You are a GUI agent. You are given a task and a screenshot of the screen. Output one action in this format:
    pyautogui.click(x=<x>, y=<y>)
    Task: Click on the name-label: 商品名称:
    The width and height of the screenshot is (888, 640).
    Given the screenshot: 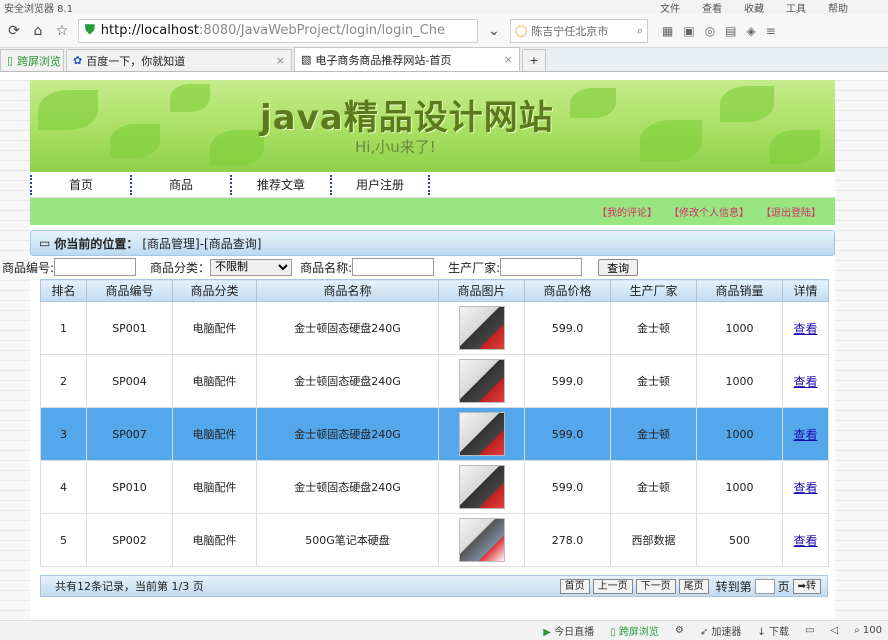 What is the action you would take?
    pyautogui.click(x=326, y=267)
    